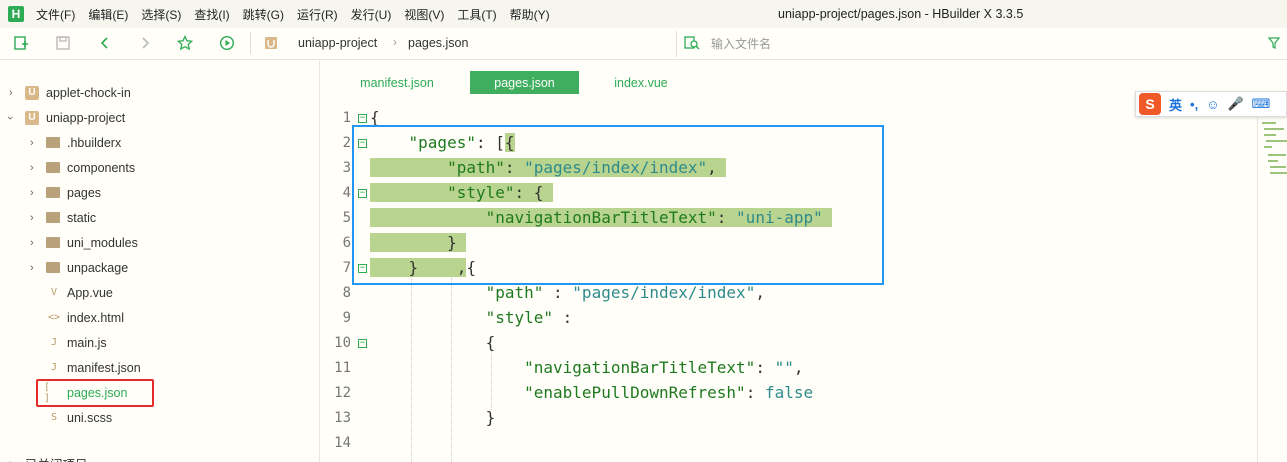 The width and height of the screenshot is (1287, 462). I want to click on menu-select: 选择(S), so click(161, 14).